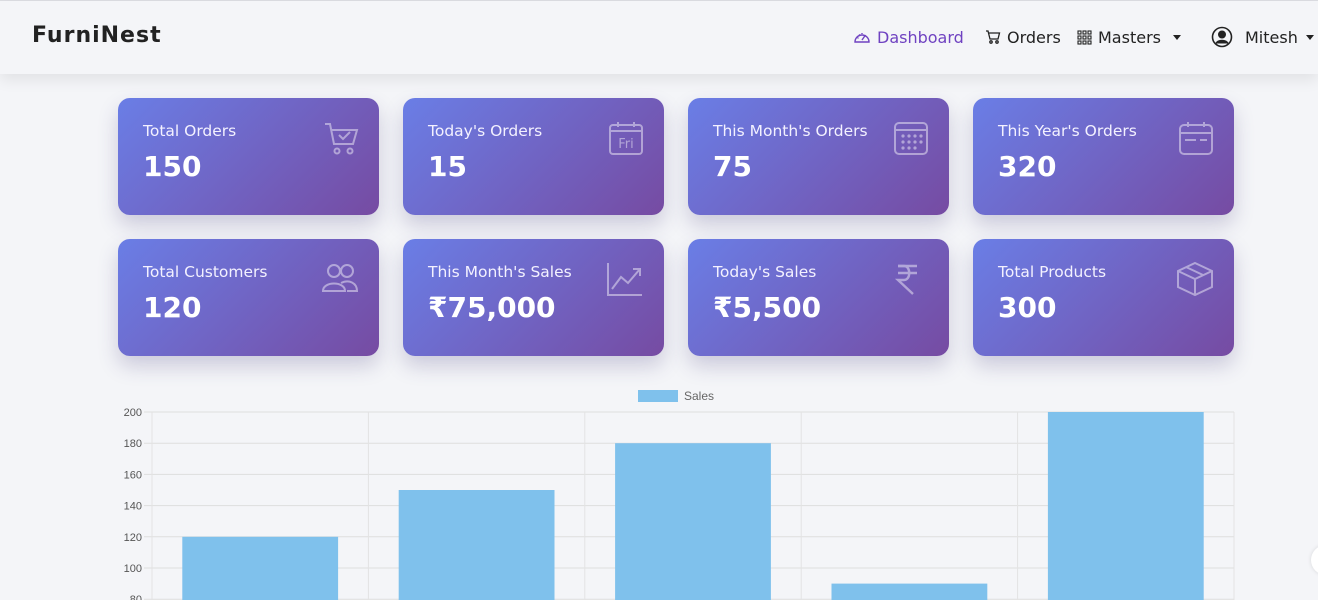 This screenshot has height=600, width=1318. Describe the element at coordinates (1103, 156) in the screenshot. I see `card-year-orders: This Year's Orders 320` at that location.